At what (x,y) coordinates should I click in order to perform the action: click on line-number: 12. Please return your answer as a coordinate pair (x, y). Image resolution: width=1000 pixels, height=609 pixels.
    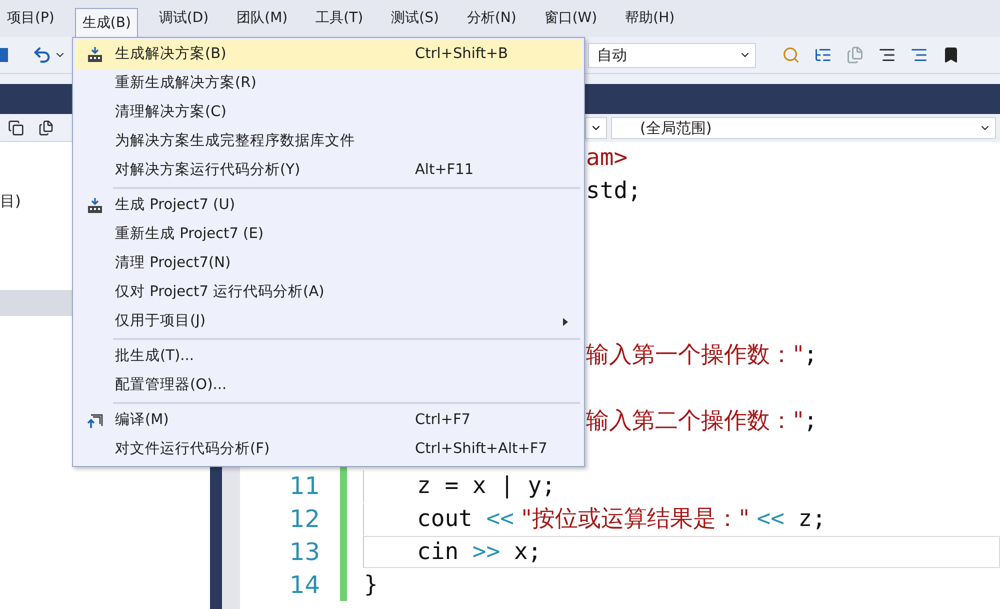
    Looking at the image, I should click on (304, 520).